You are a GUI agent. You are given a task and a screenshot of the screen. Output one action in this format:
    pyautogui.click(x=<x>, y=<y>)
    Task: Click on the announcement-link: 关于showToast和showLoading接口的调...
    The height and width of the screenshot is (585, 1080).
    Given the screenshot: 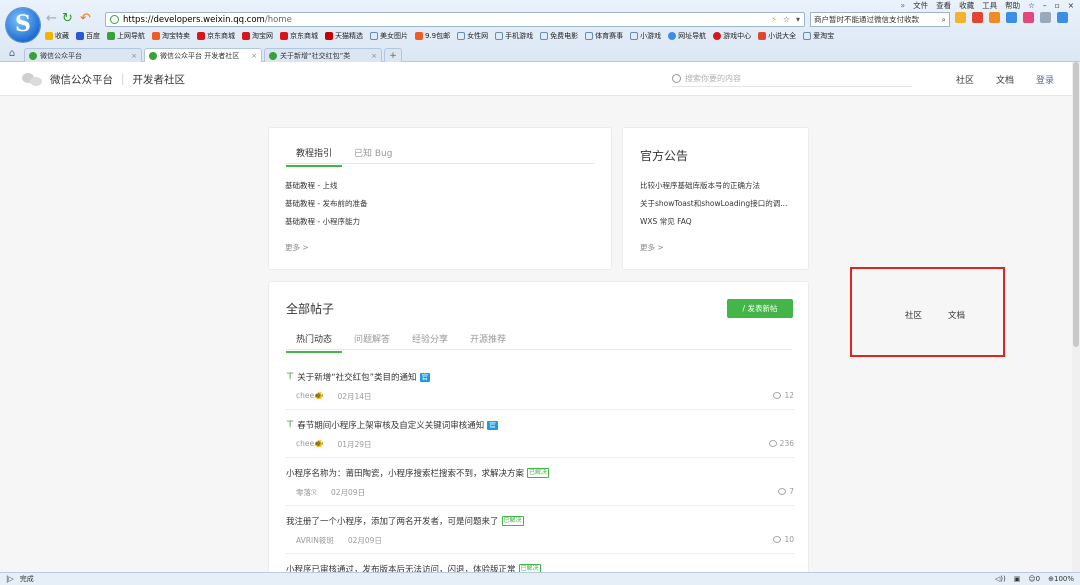 What is the action you would take?
    pyautogui.click(x=720, y=204)
    